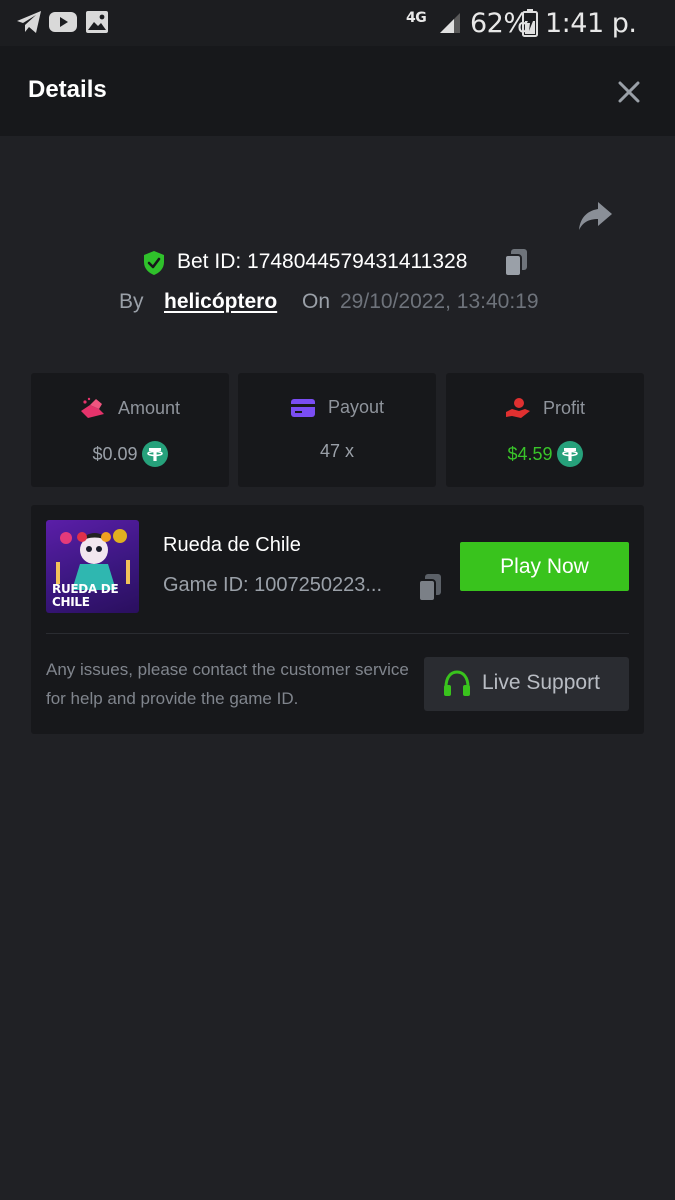 The width and height of the screenshot is (675, 1200). What do you see at coordinates (430, 588) in the screenshot?
I see `copy-game-id-icon` at bounding box center [430, 588].